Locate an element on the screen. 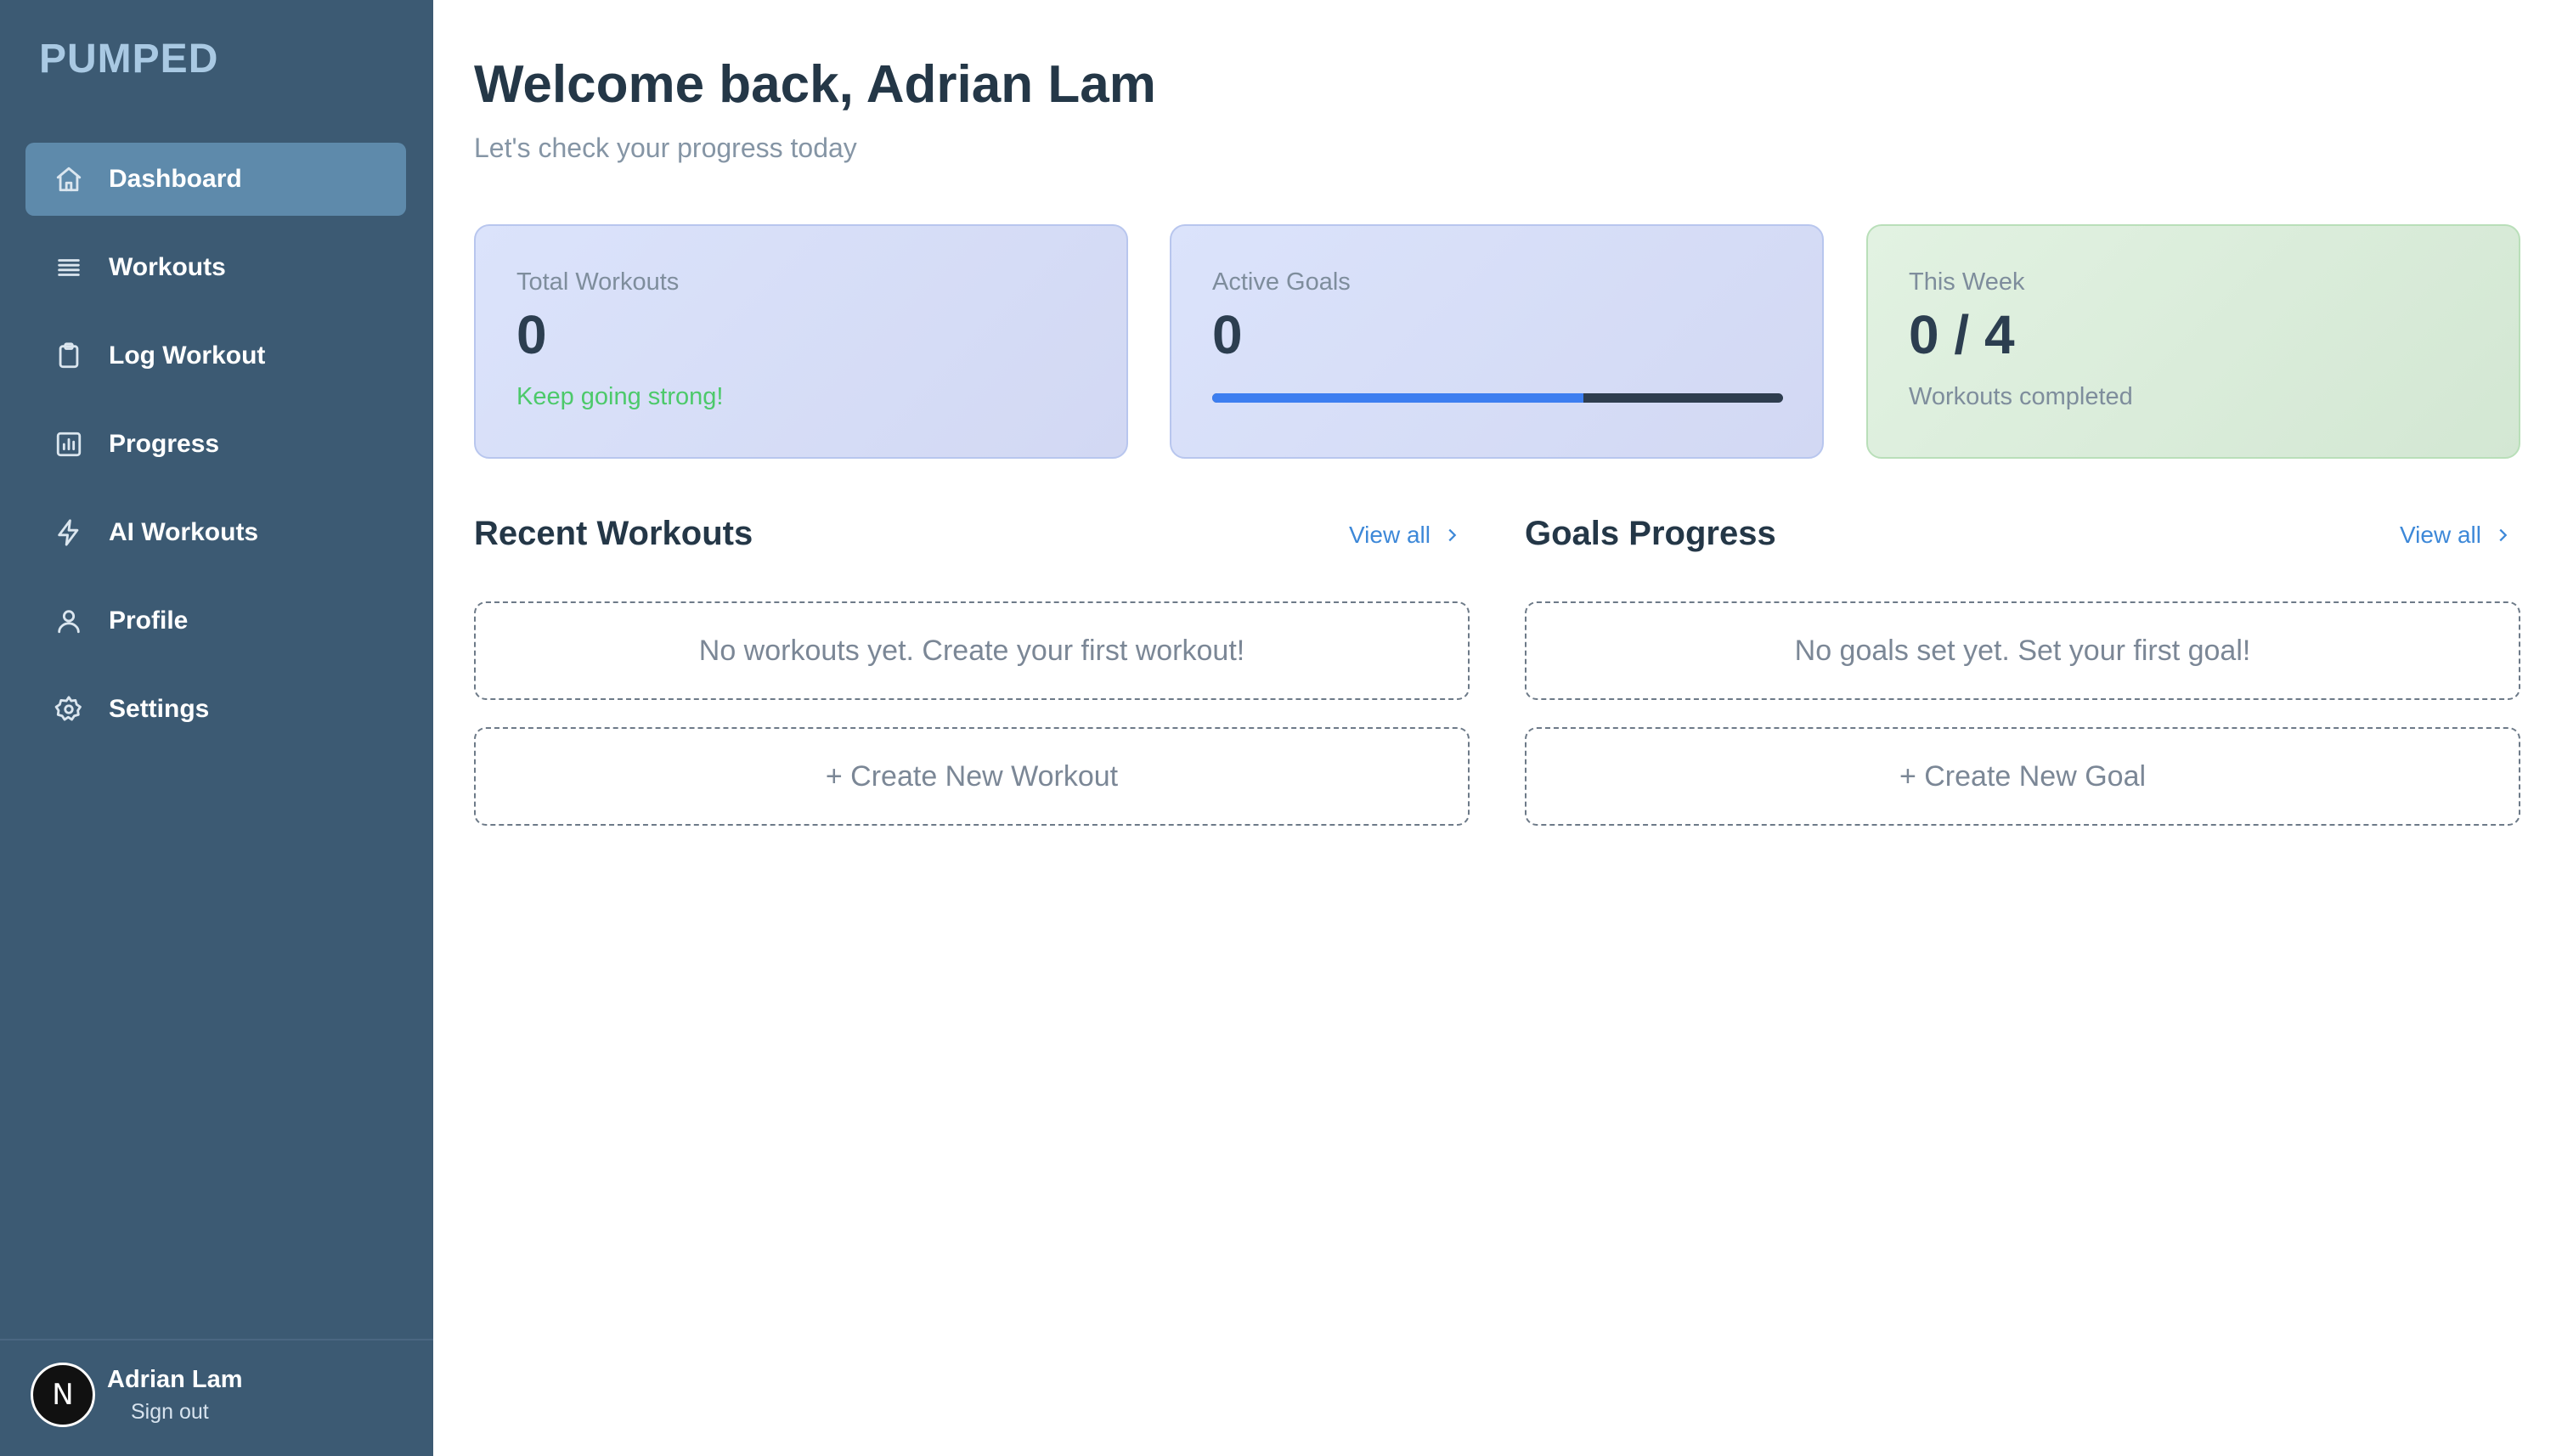 This screenshot has height=1456, width=2562. total-workouts-card: Total Workouts 0 Keep going strong! is located at coordinates (801, 342).